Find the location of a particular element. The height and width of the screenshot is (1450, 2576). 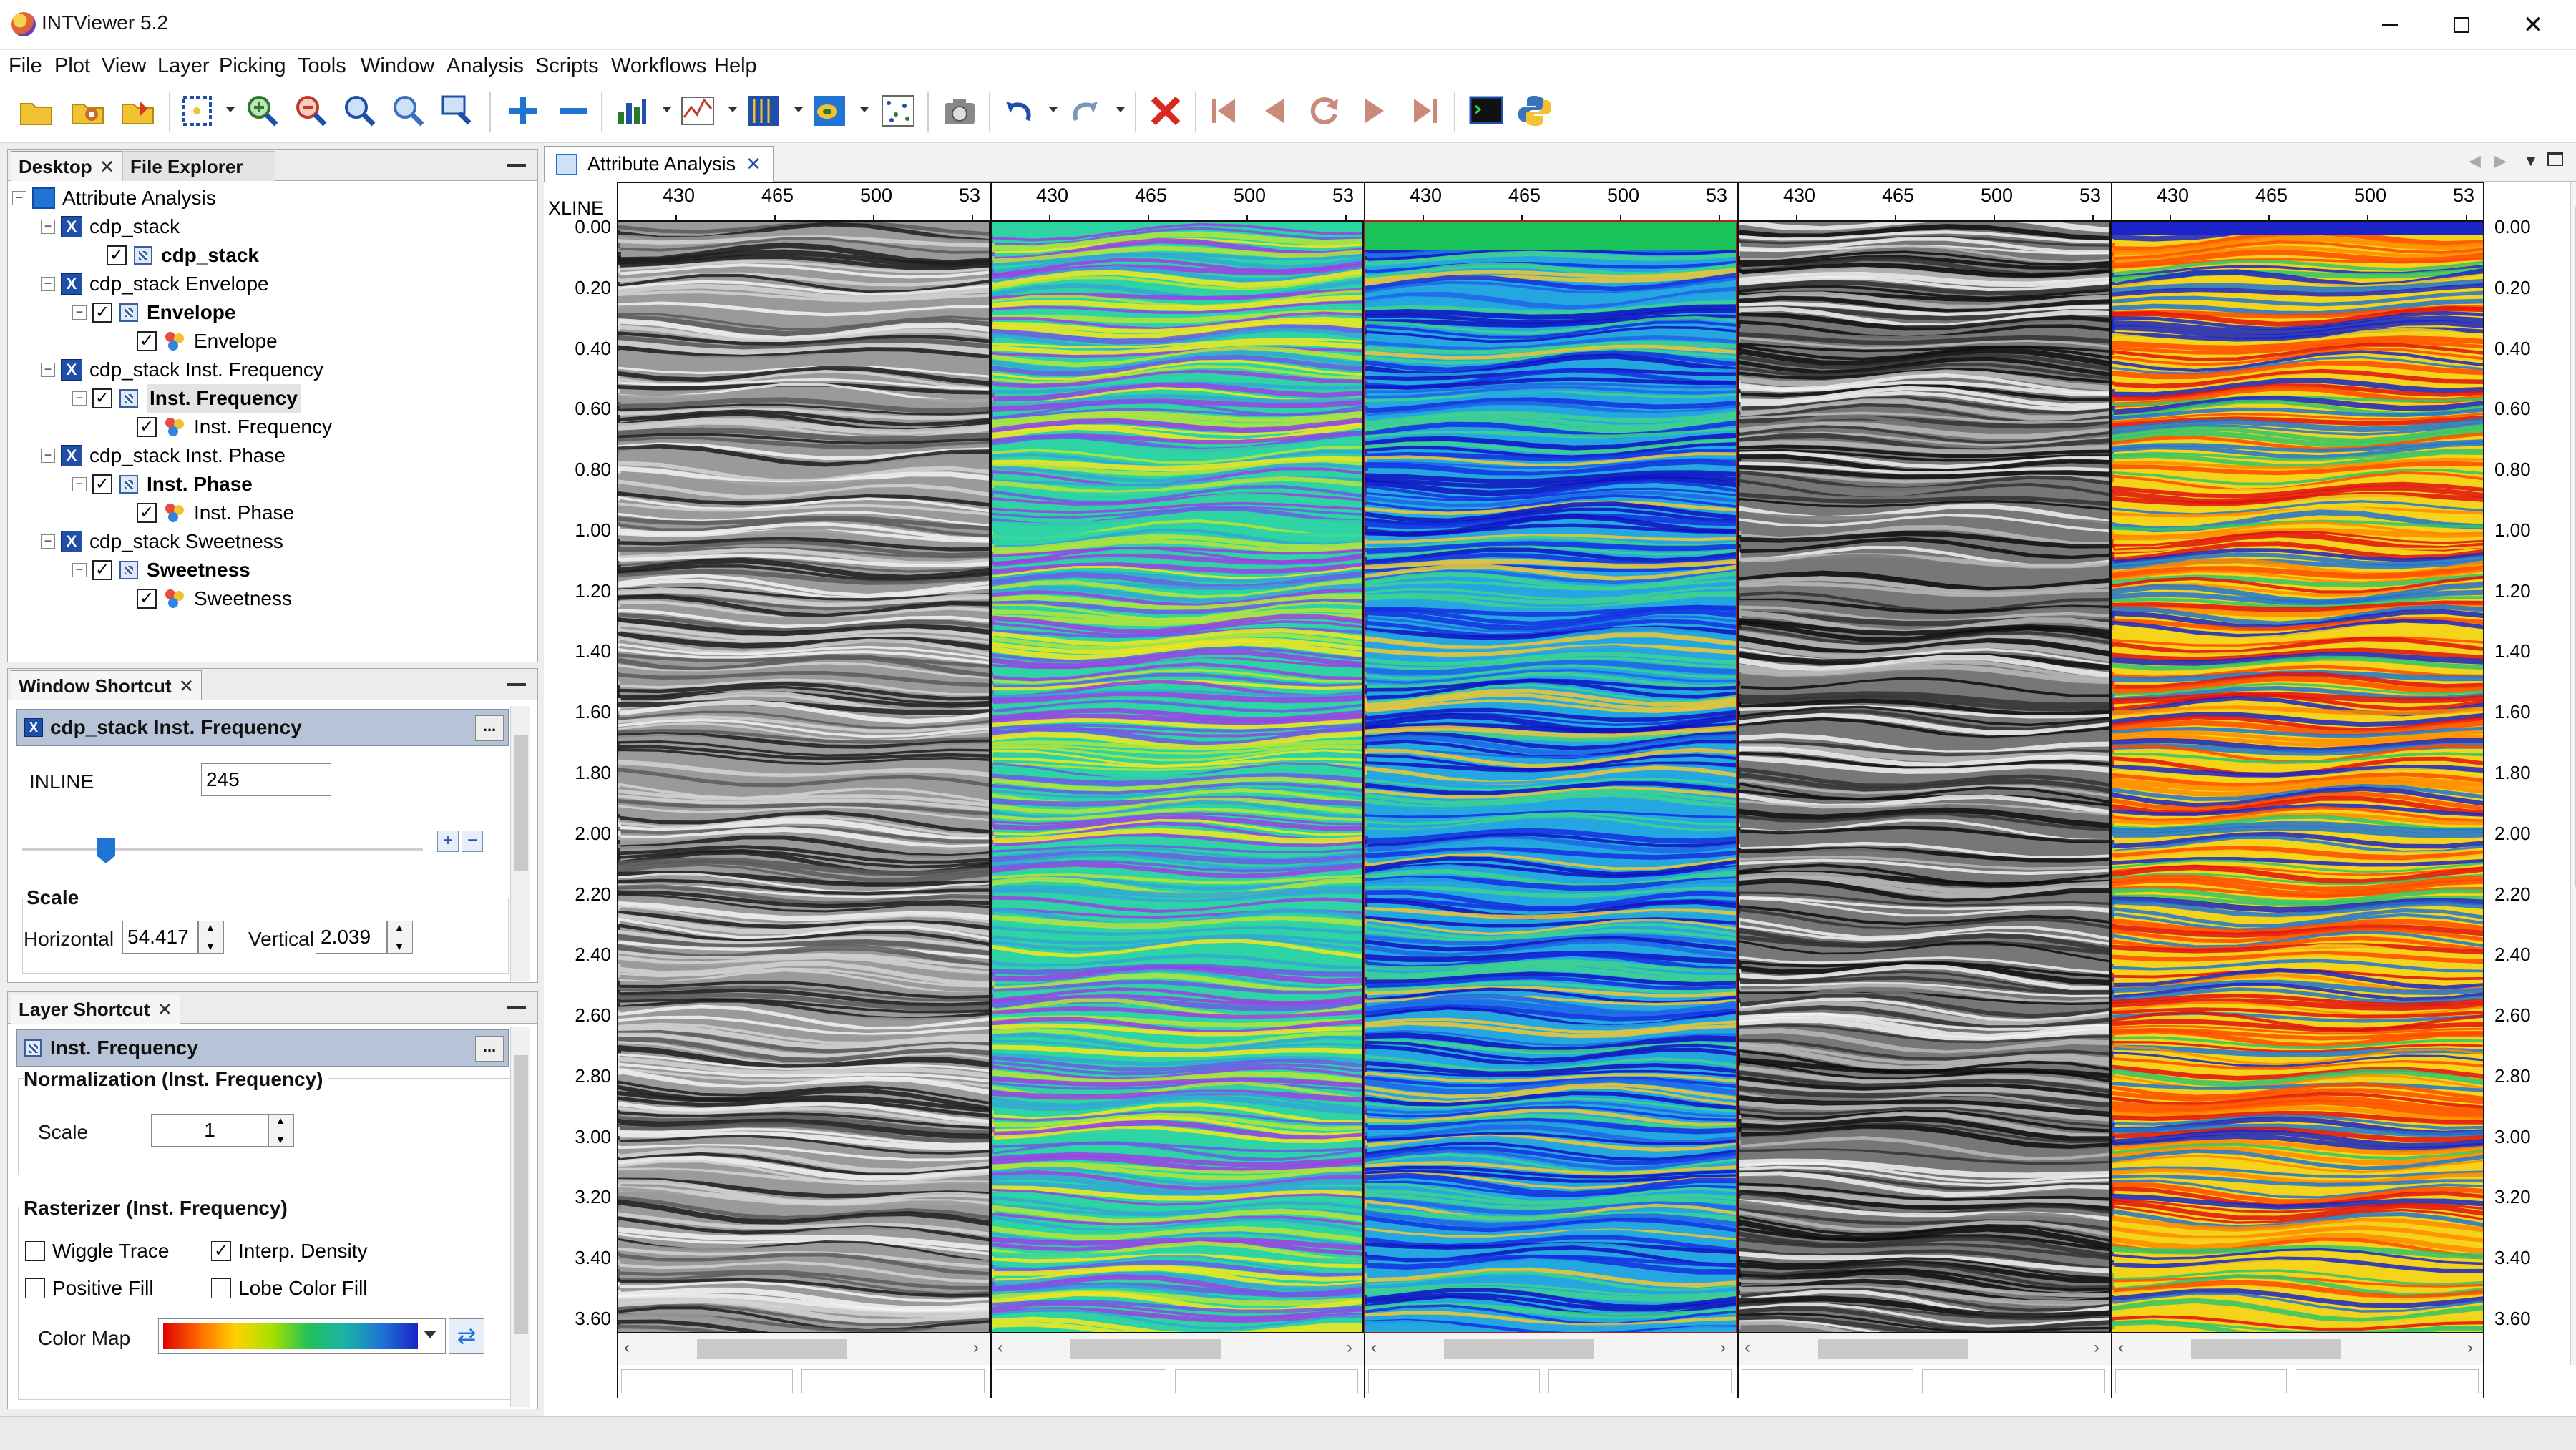

seismic-section-inst-frequency is located at coordinates (1550, 777).